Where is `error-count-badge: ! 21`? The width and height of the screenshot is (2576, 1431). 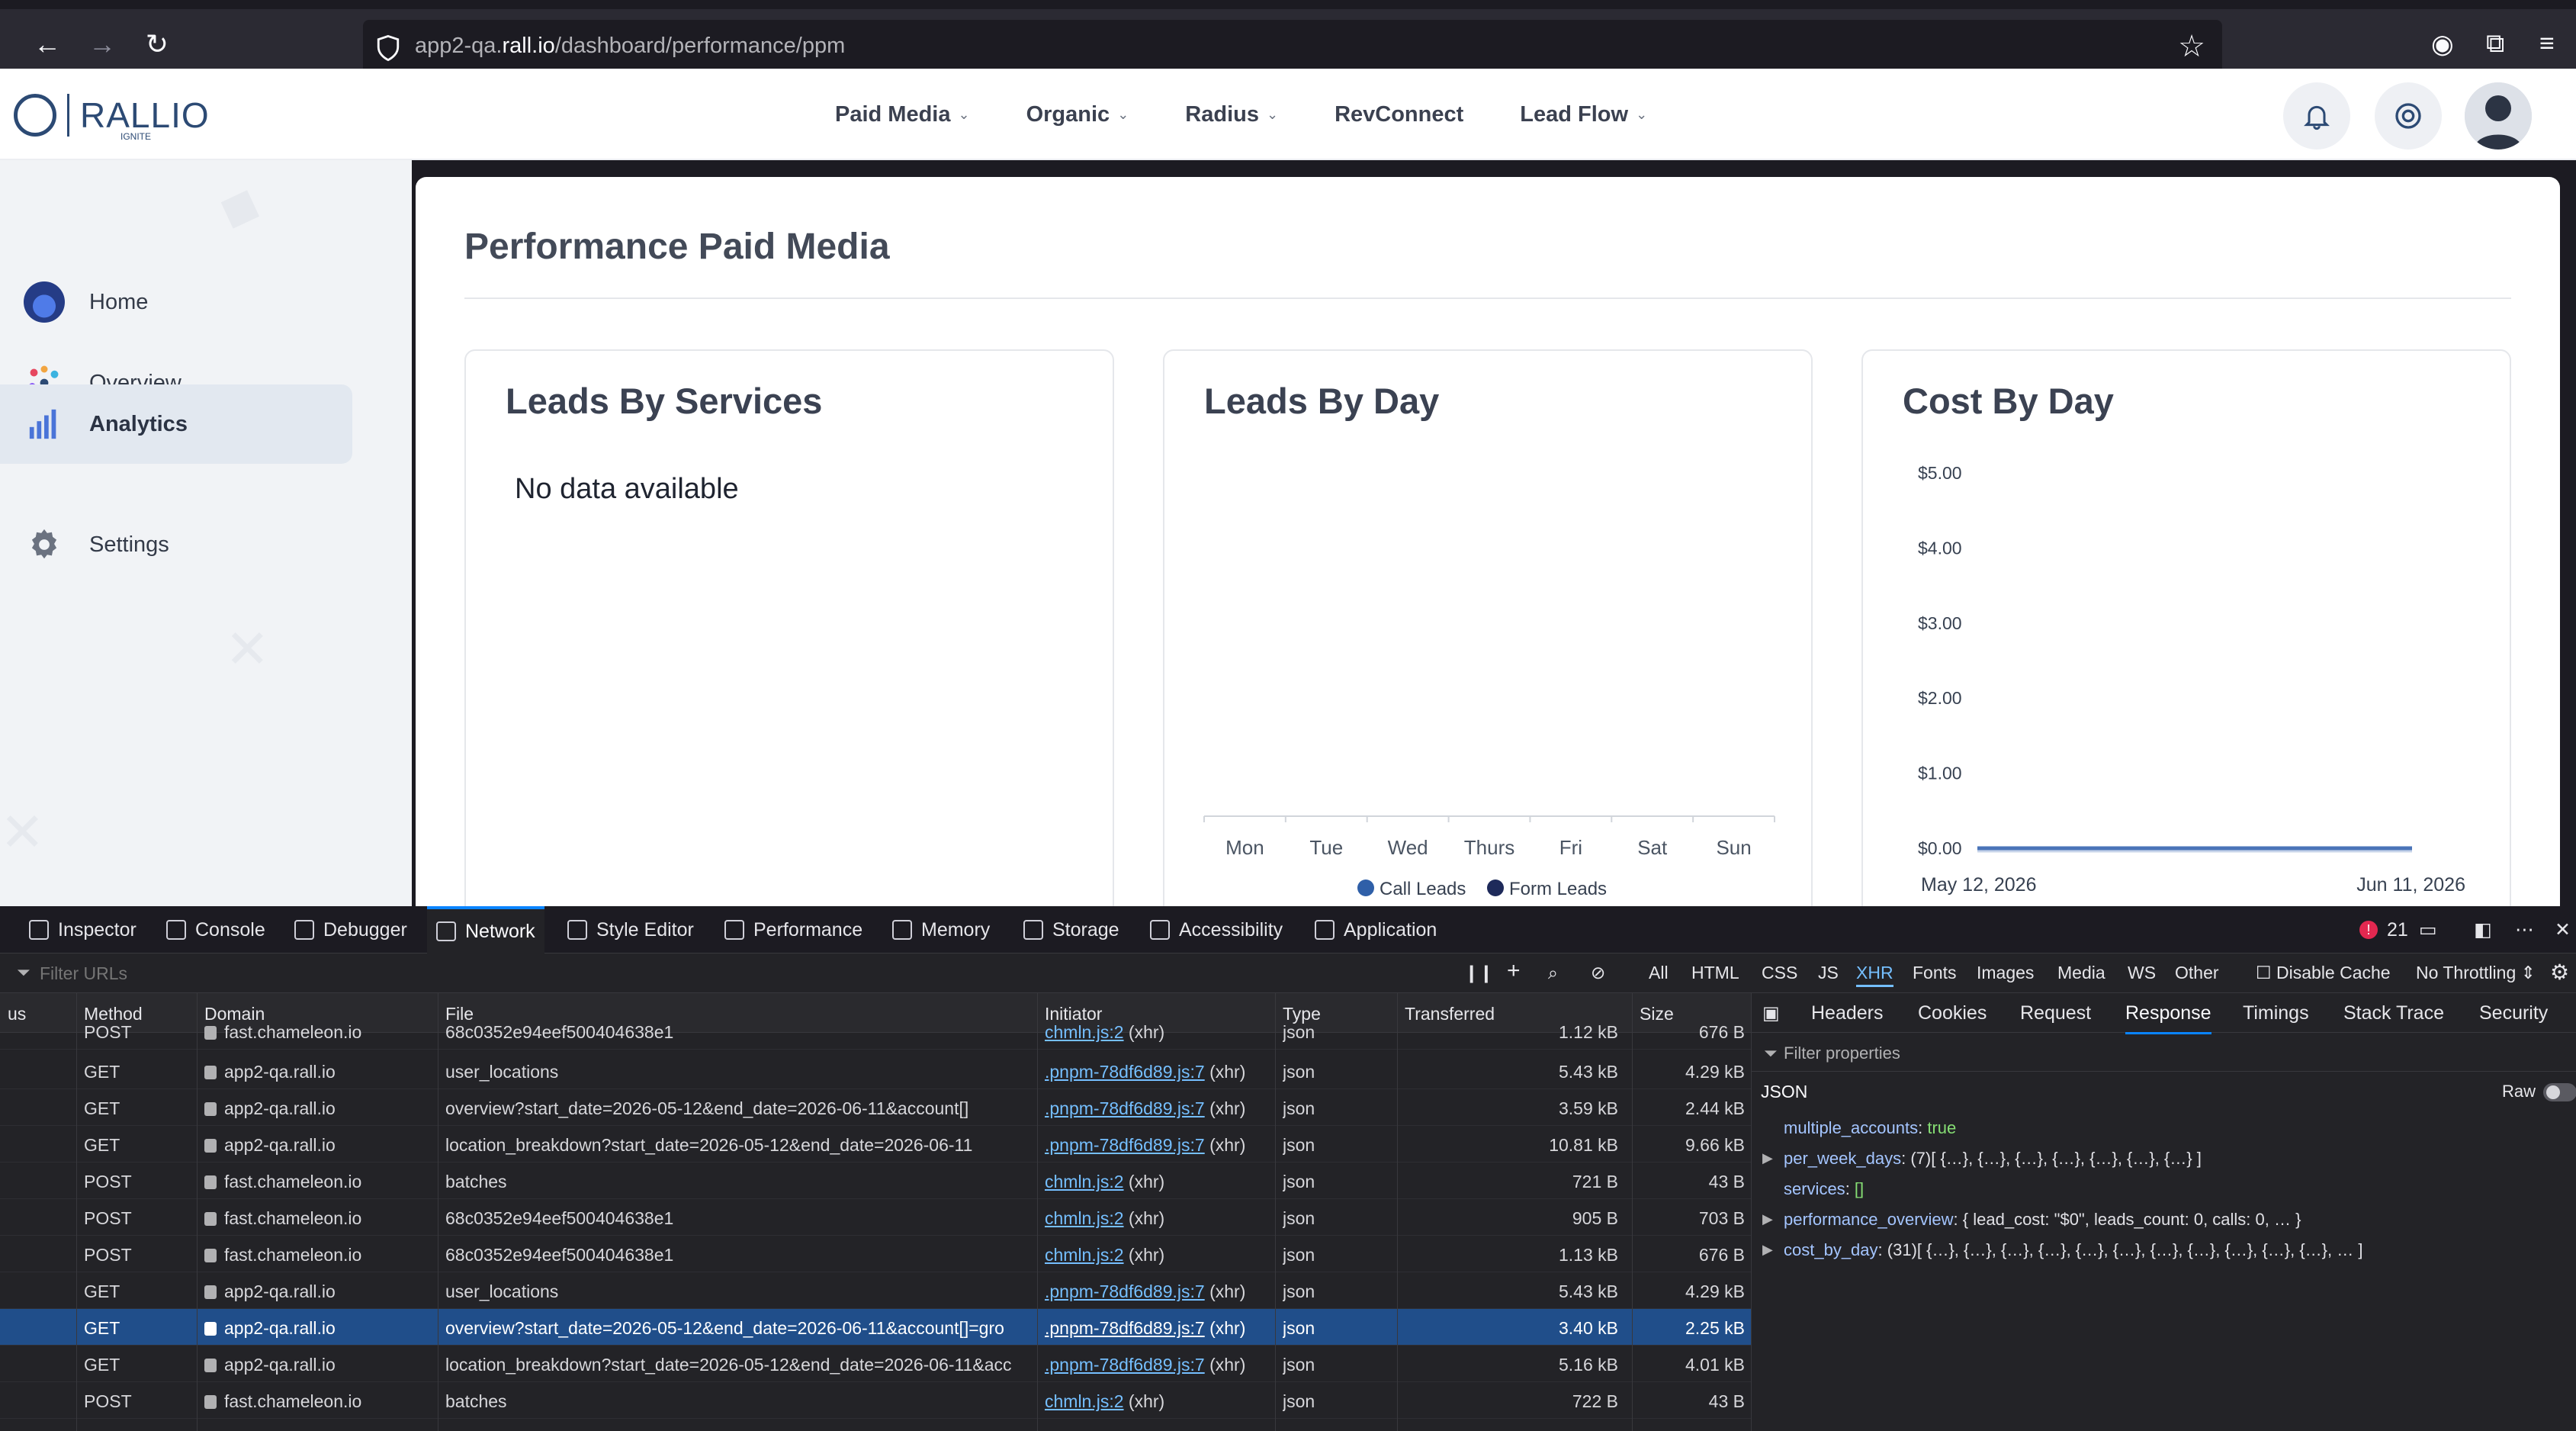
error-count-badge: ! 21 is located at coordinates (2383, 929).